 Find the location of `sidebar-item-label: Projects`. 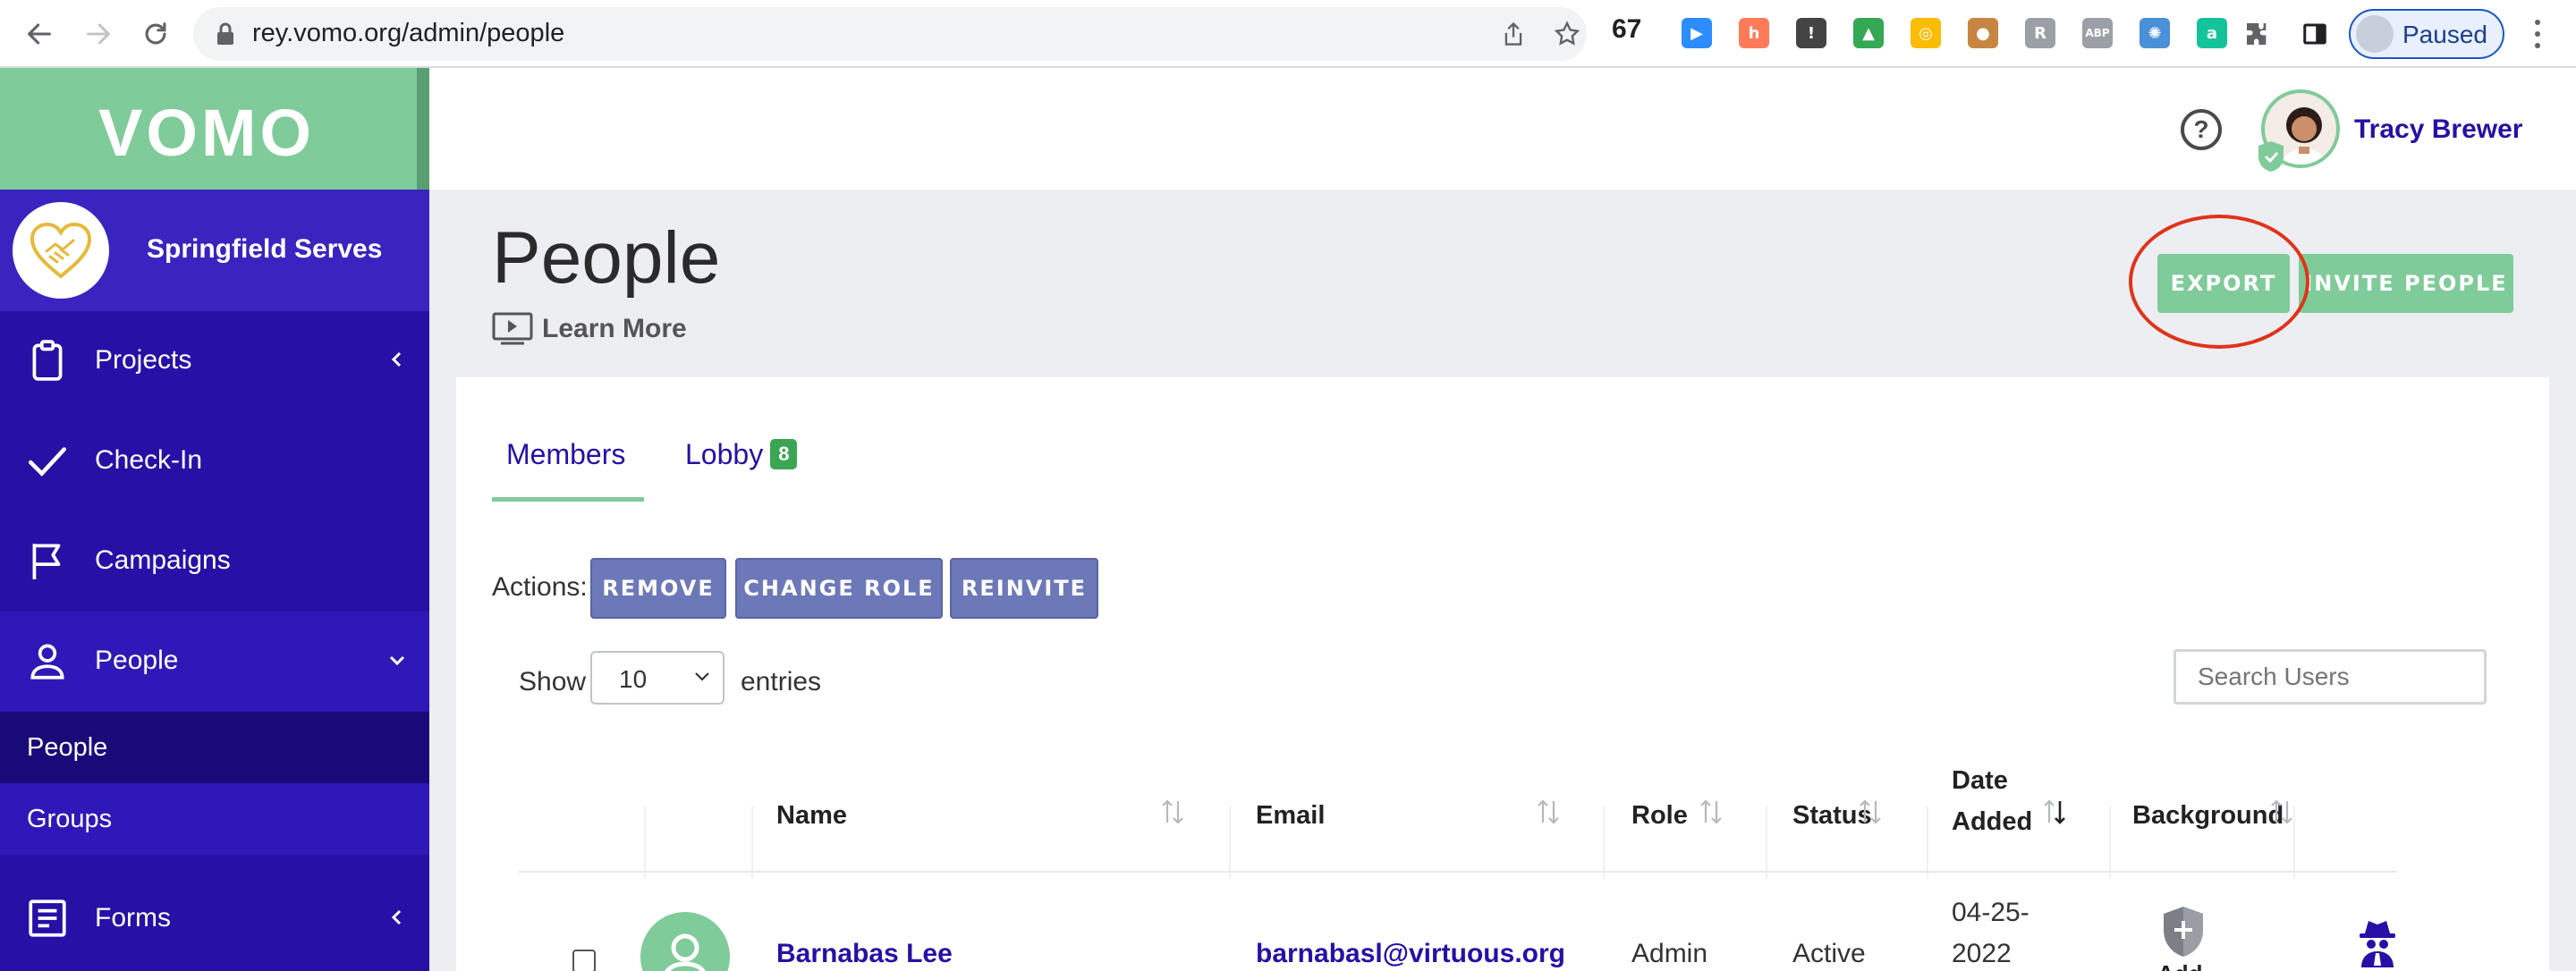

sidebar-item-label: Projects is located at coordinates (143, 360).